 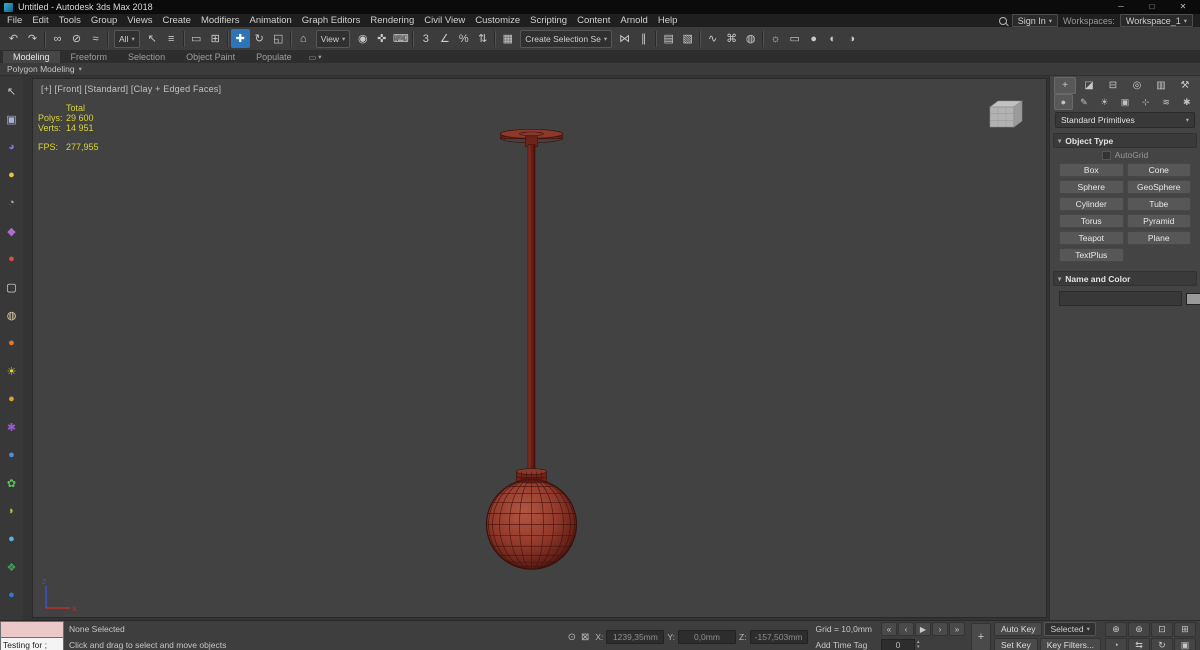 What do you see at coordinates (1065, 85) in the screenshot?
I see `create-tab-icon: +` at bounding box center [1065, 85].